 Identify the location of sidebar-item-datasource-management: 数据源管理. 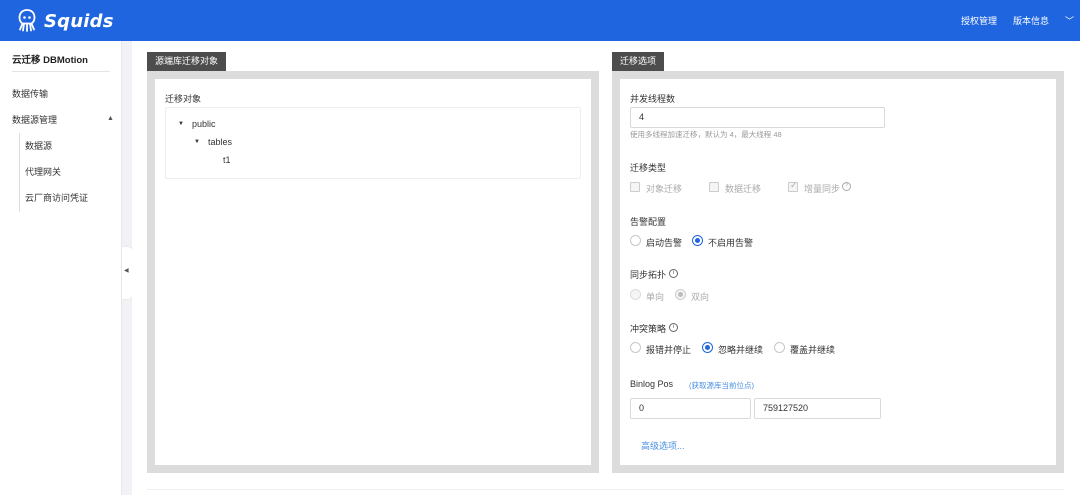
(34, 119).